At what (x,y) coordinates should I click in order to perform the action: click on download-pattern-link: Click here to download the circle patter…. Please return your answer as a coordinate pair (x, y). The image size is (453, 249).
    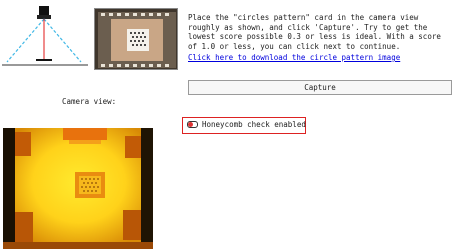
    Looking at the image, I should click on (294, 57).